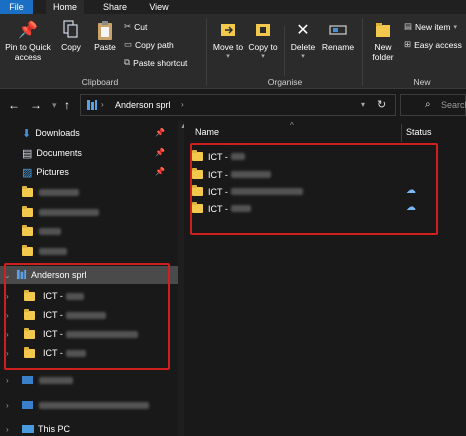 The width and height of the screenshot is (466, 436). I want to click on new-group-label: New, so click(422, 82).